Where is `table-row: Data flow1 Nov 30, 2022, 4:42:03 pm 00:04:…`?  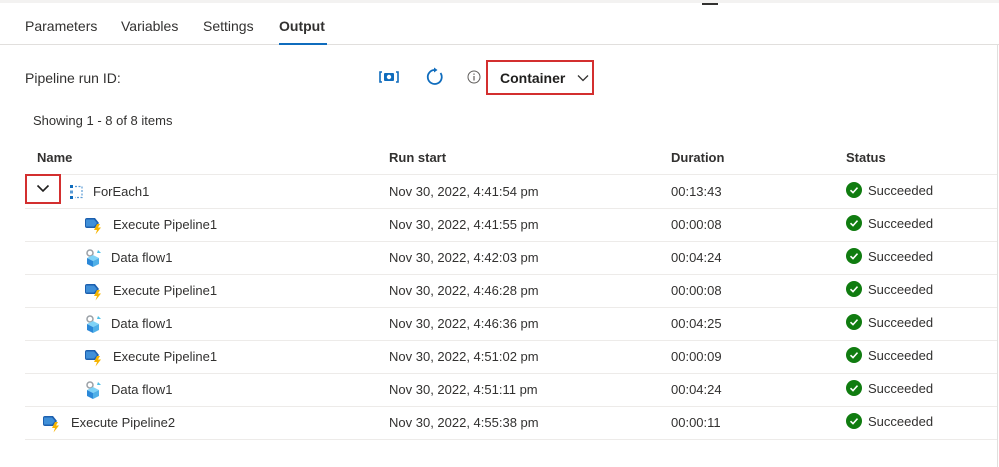 table-row: Data flow1 Nov 30, 2022, 4:42:03 pm 00:04:… is located at coordinates (511, 258).